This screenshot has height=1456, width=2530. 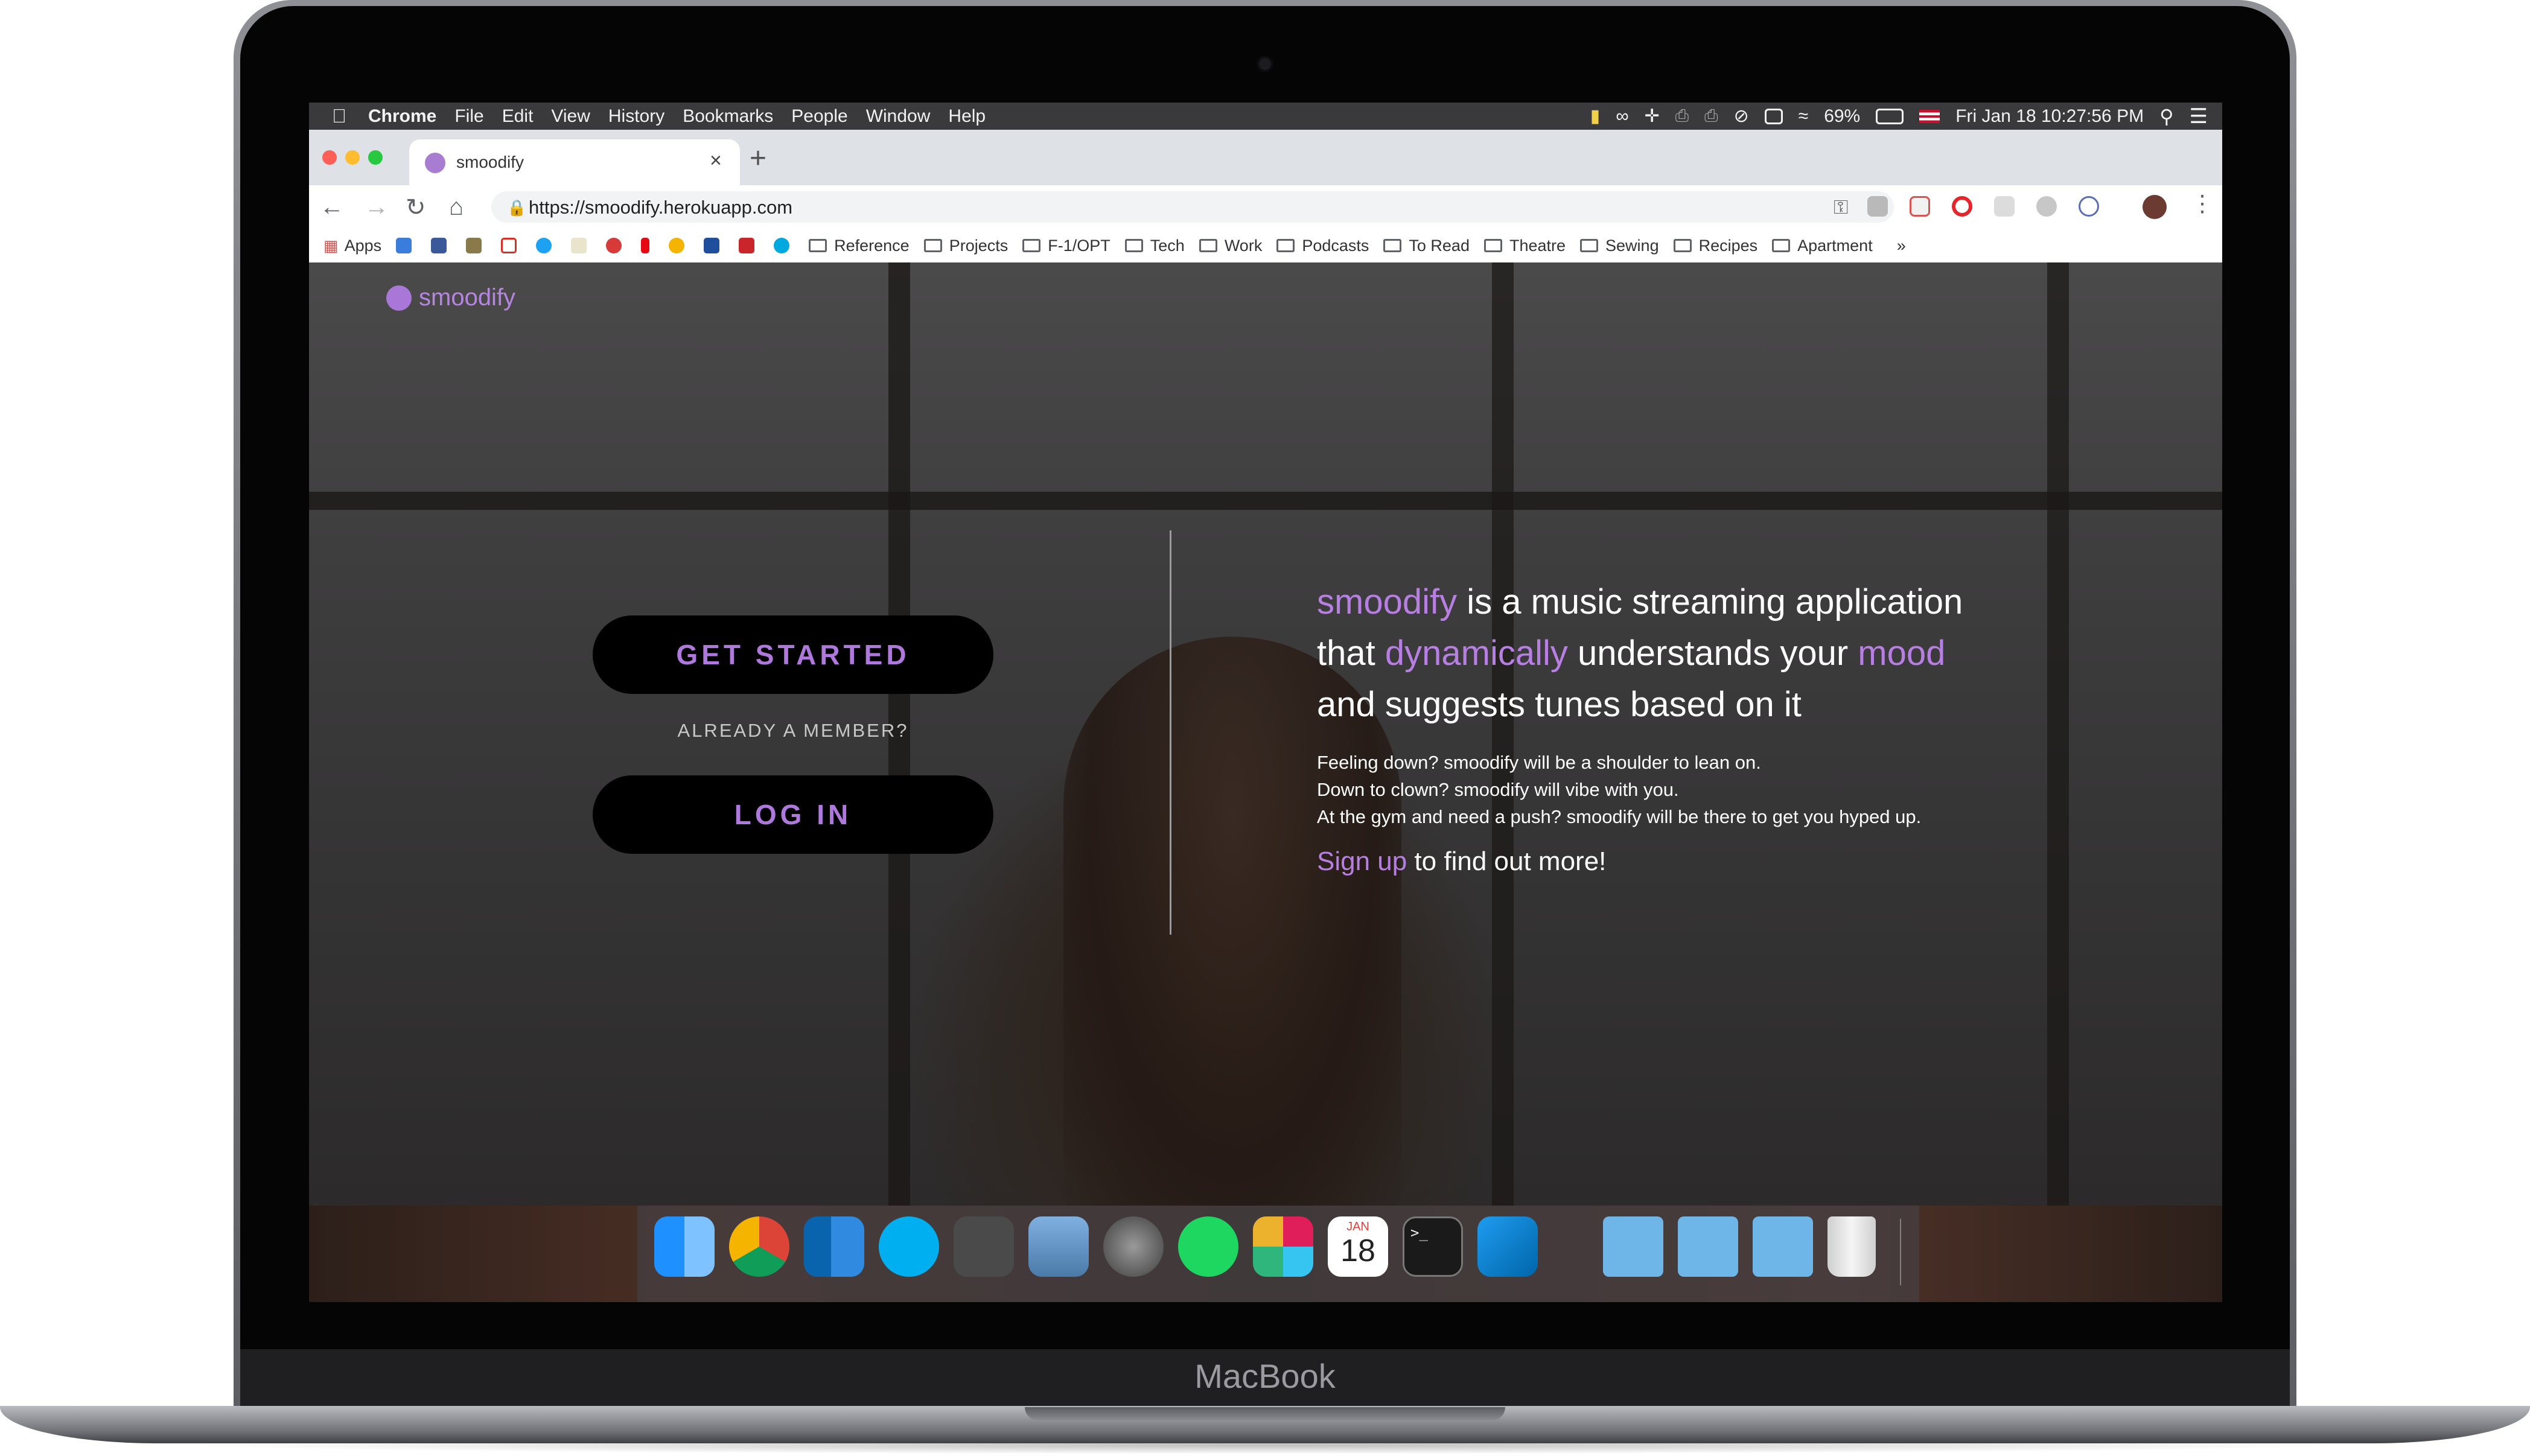 What do you see at coordinates (1851, 1246) in the screenshot?
I see `trash-icon` at bounding box center [1851, 1246].